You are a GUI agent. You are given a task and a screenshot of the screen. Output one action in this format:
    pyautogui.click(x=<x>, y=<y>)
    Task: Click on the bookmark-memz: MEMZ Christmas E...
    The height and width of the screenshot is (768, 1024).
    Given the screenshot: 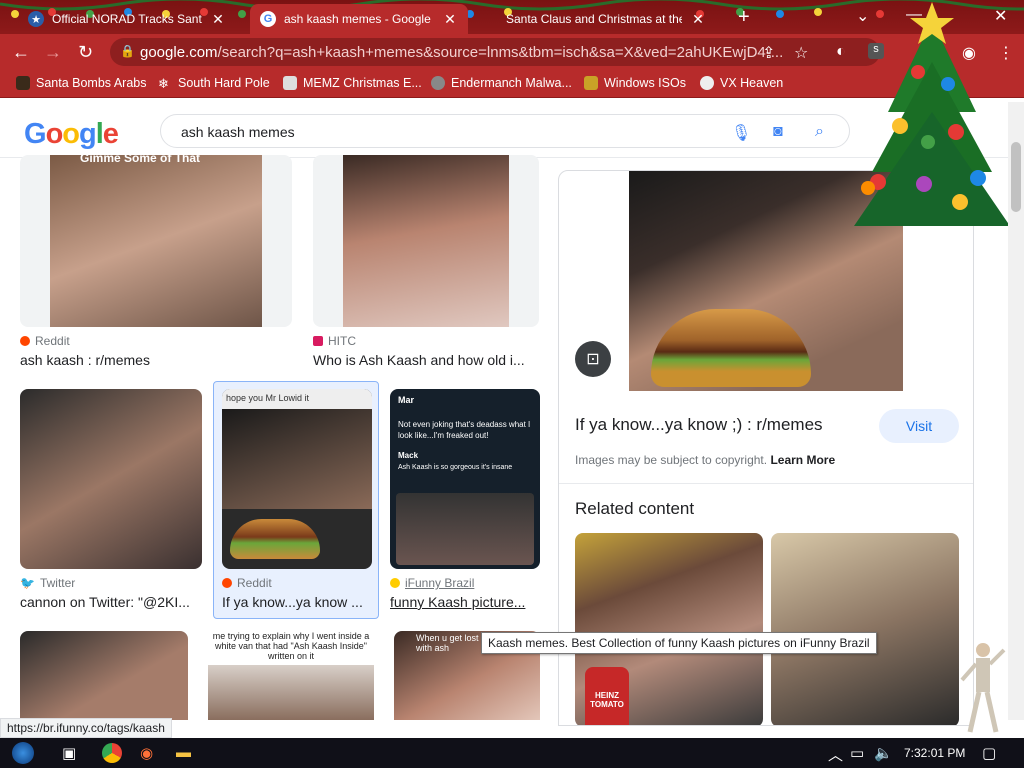 What is the action you would take?
    pyautogui.click(x=352, y=83)
    